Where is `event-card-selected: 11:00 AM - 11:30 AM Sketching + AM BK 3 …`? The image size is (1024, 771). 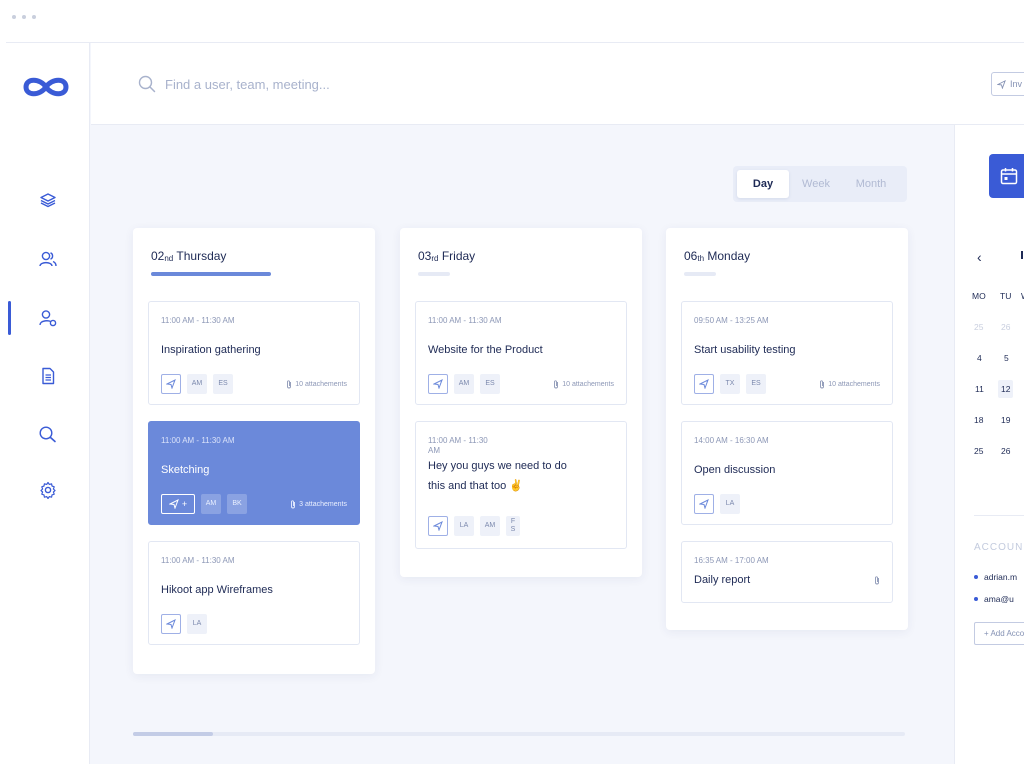 event-card-selected: 11:00 AM - 11:30 AM Sketching + AM BK 3 … is located at coordinates (254, 473).